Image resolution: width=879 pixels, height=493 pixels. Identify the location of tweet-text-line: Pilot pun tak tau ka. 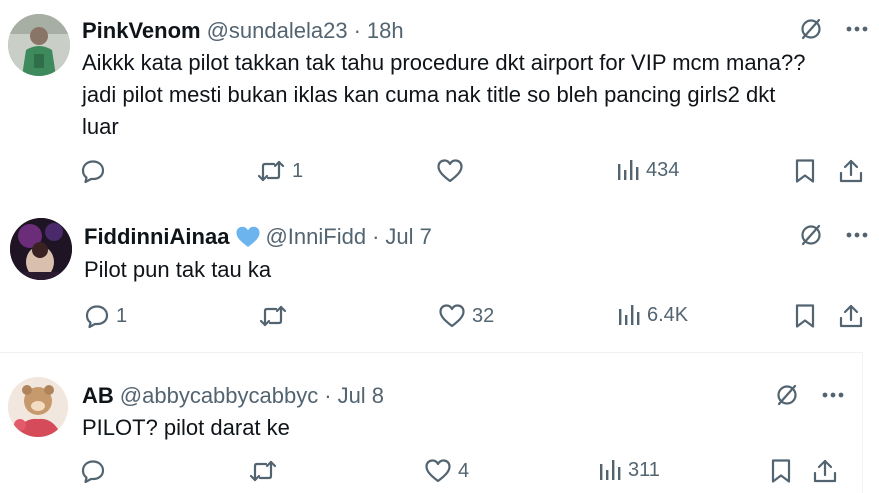
(178, 269).